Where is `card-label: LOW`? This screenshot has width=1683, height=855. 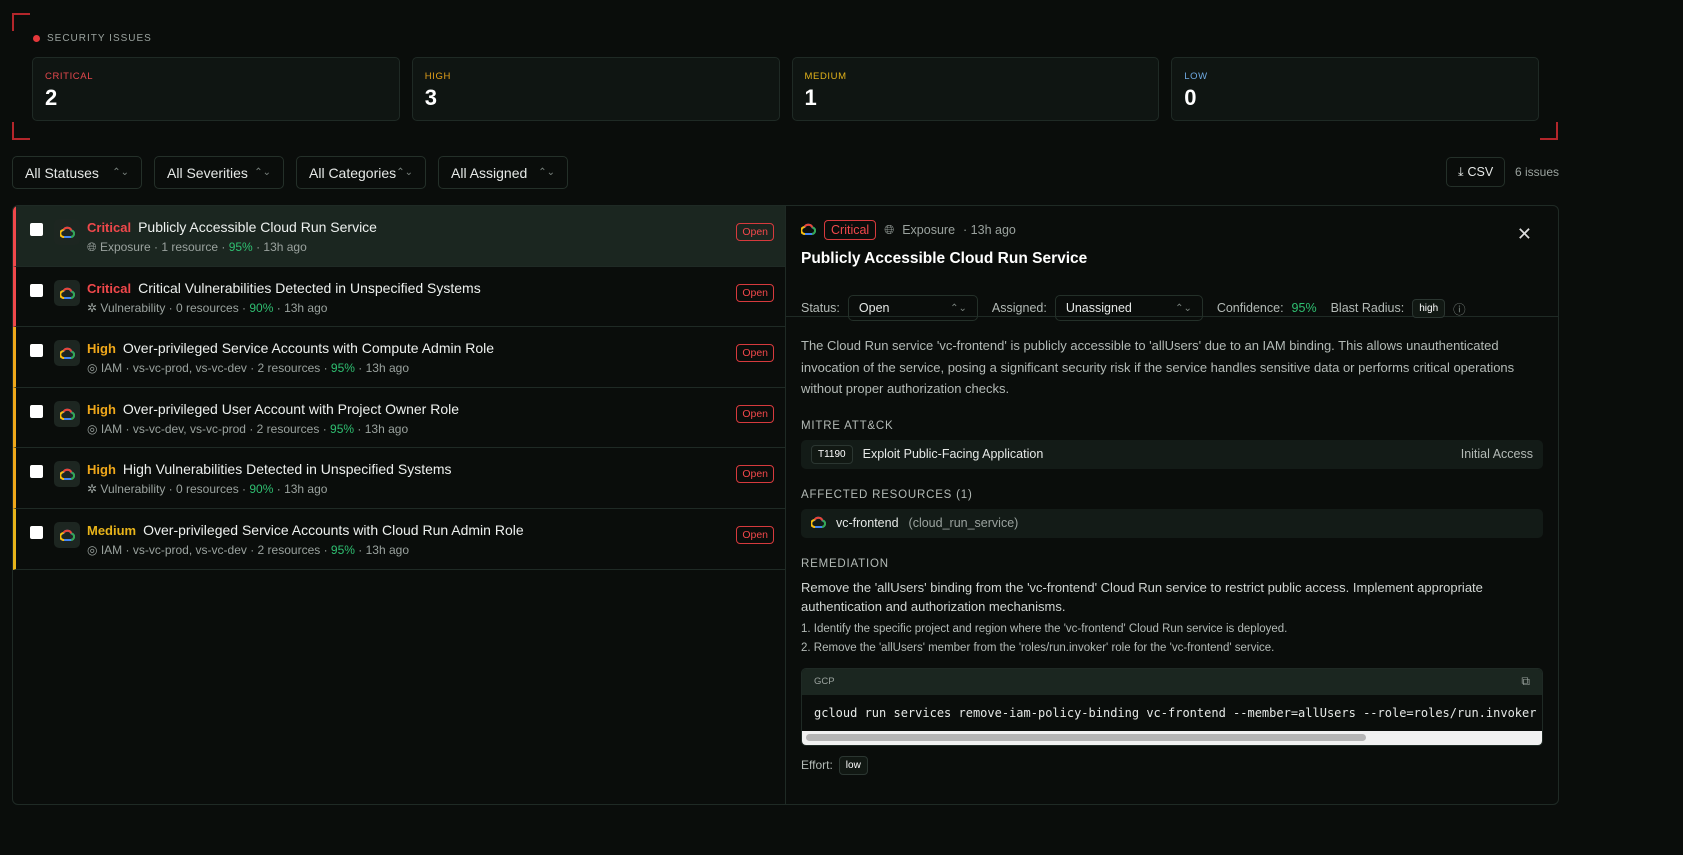
card-label: LOW is located at coordinates (1196, 76).